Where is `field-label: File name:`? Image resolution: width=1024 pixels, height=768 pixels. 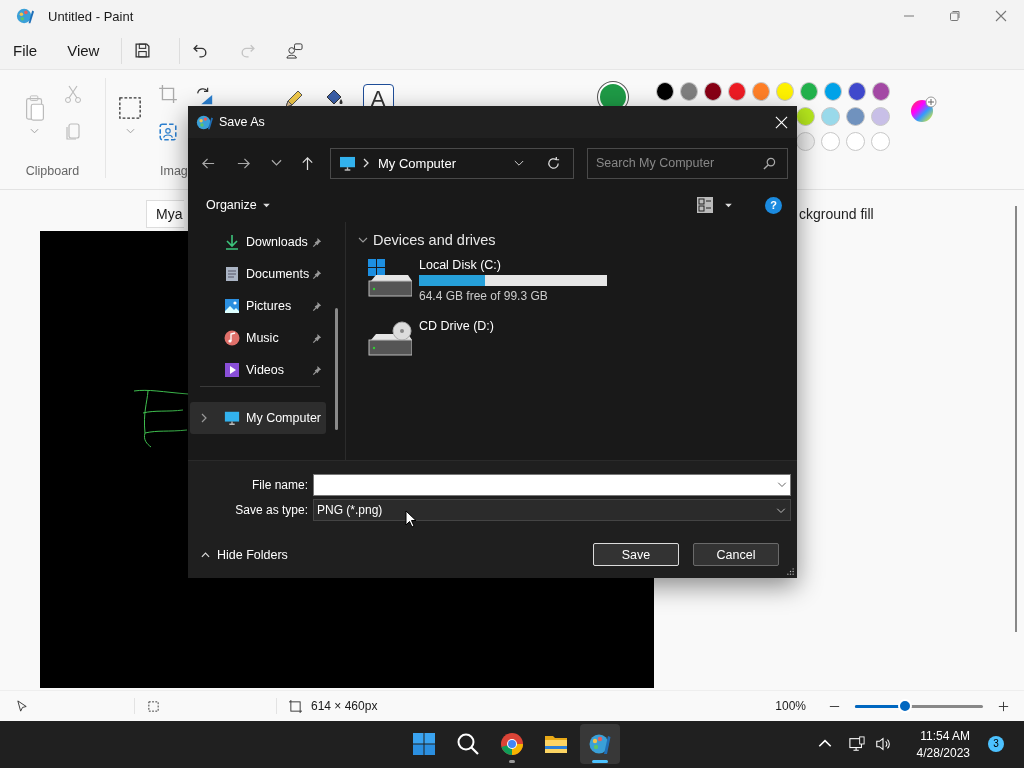
field-label: File name: is located at coordinates (279, 484).